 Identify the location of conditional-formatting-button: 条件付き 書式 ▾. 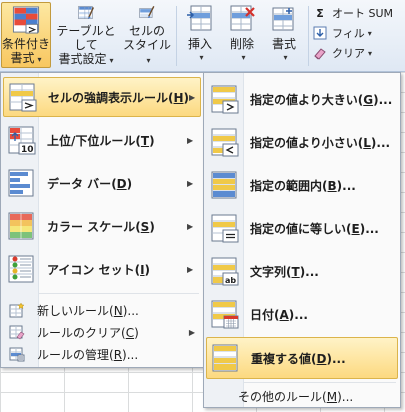
(26, 35).